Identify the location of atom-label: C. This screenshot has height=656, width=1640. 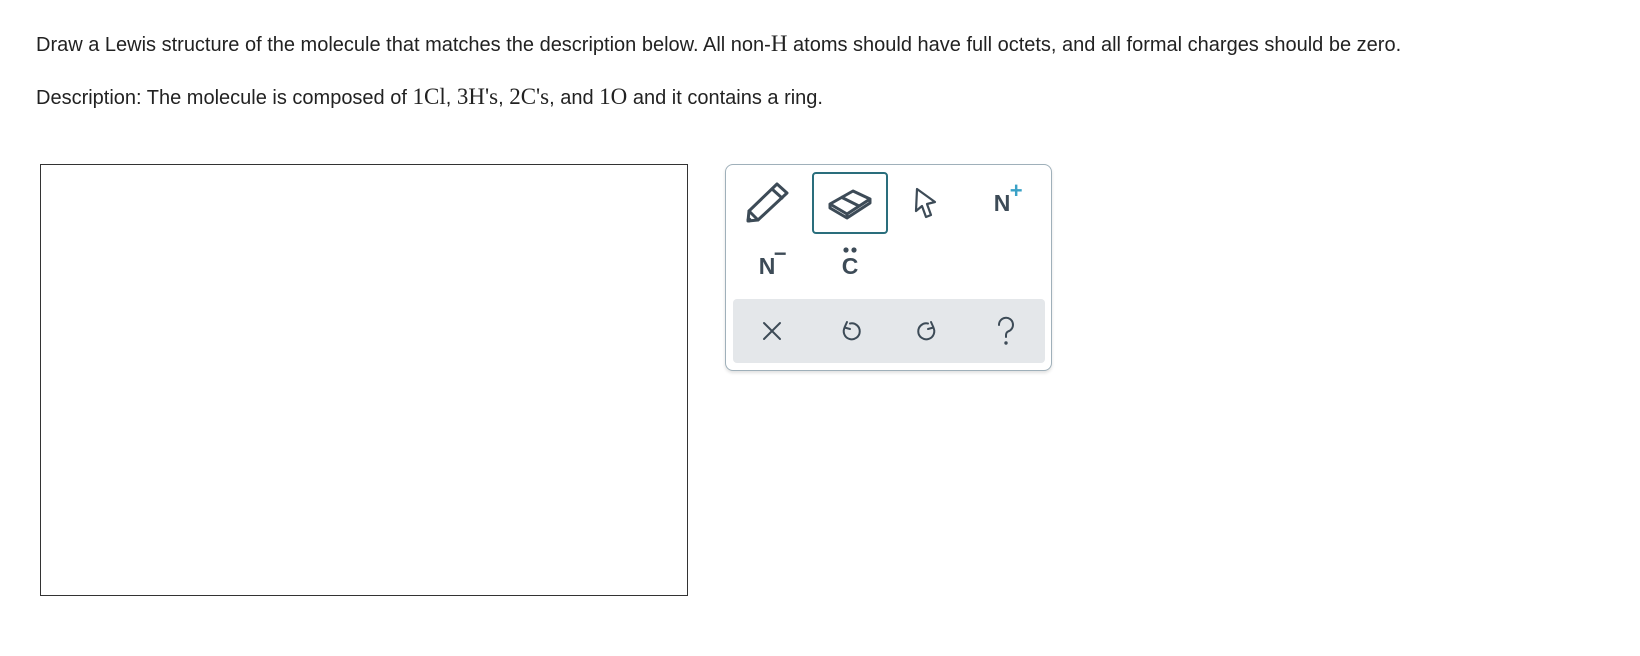
(850, 265).